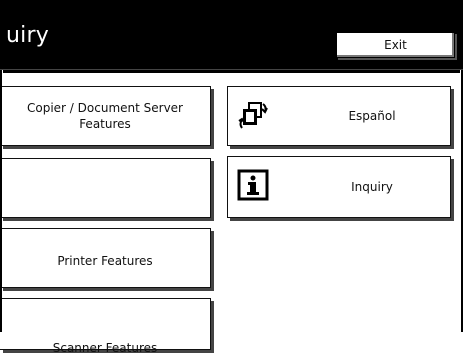 The width and height of the screenshot is (463, 356). Describe the element at coordinates (339, 116) in the screenshot. I see `espanol-button: Español` at that location.